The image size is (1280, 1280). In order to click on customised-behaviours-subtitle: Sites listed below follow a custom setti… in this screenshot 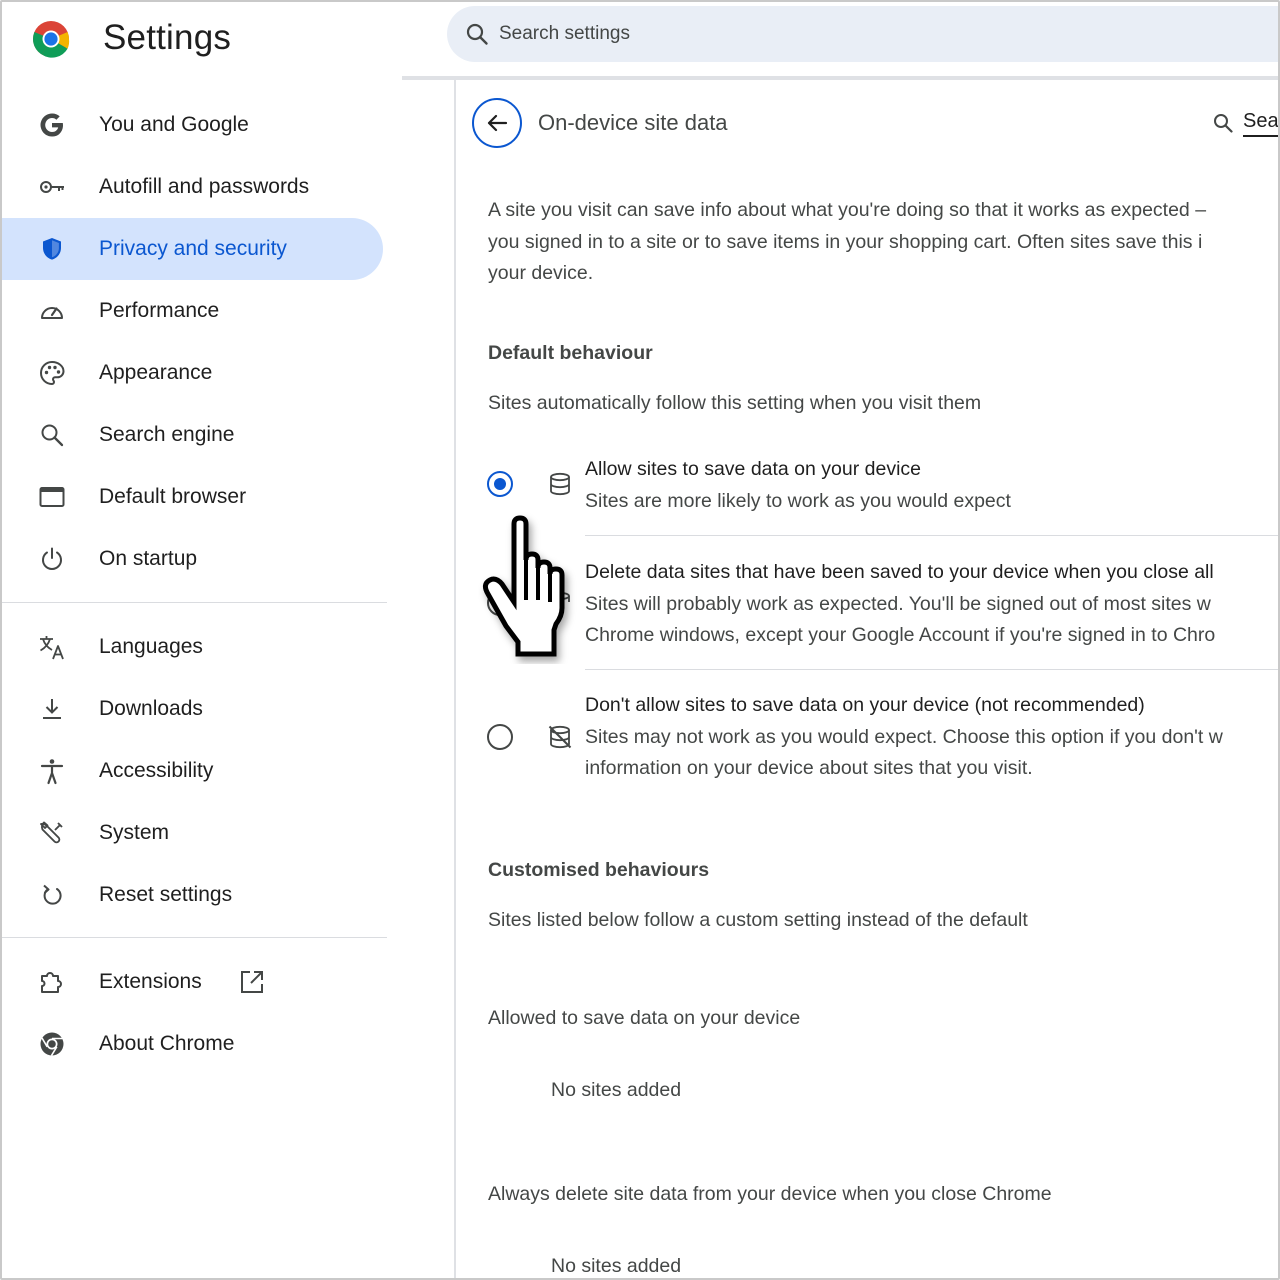, I will do `click(758, 920)`.